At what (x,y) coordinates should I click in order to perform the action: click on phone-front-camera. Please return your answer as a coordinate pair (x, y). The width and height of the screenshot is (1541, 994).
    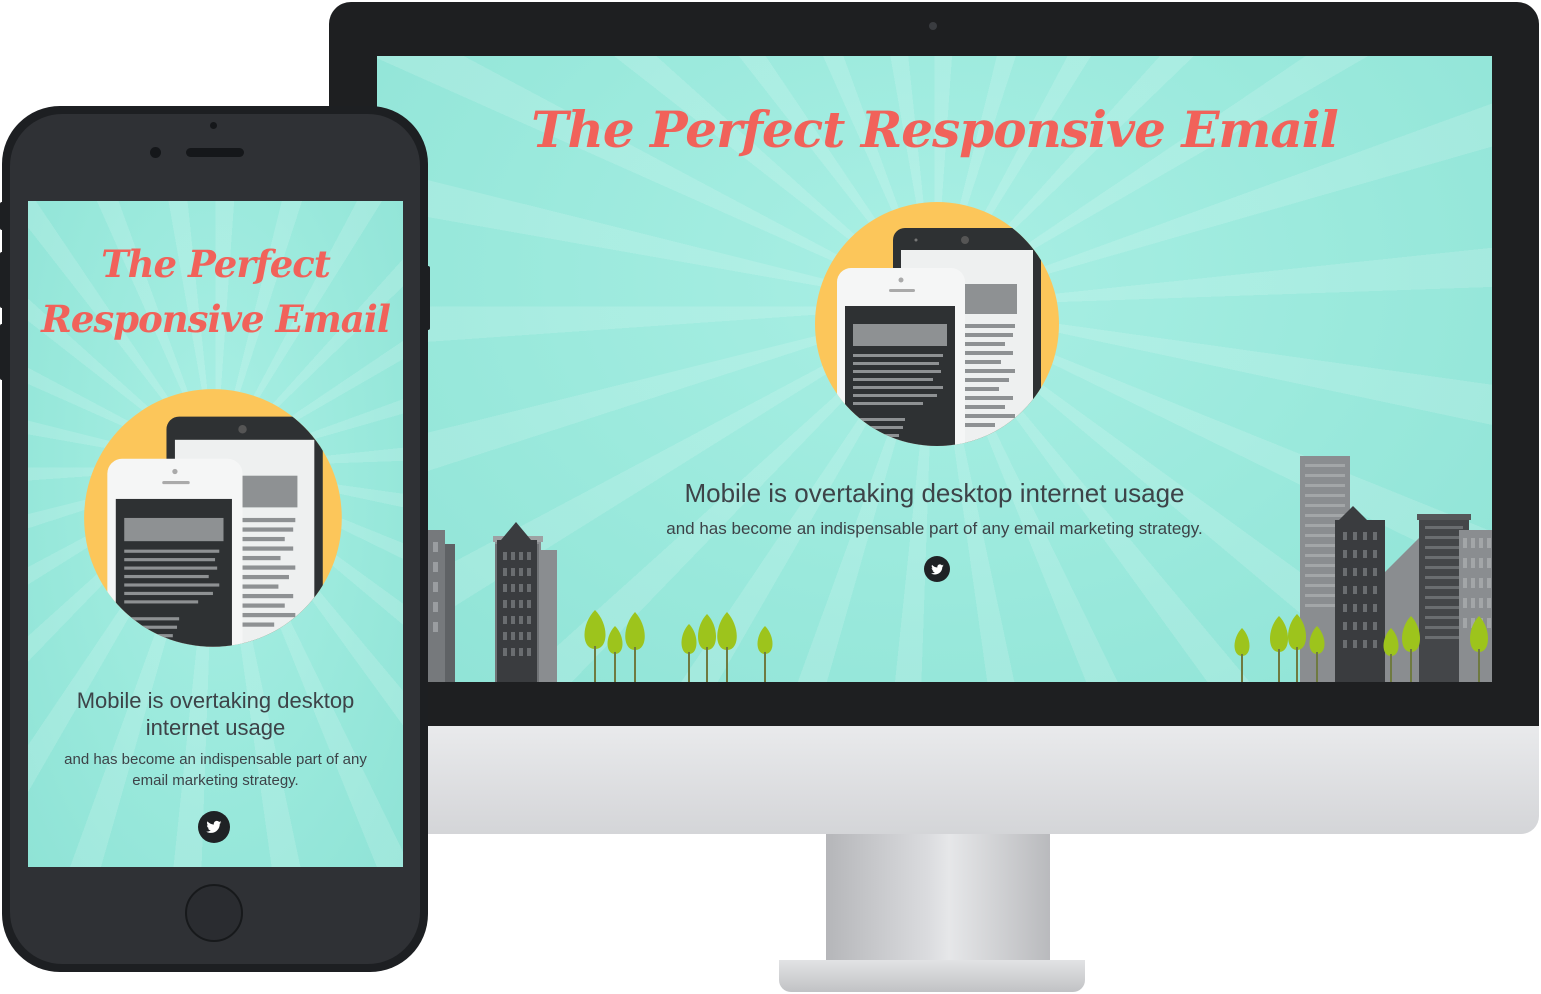
    Looking at the image, I should click on (155, 152).